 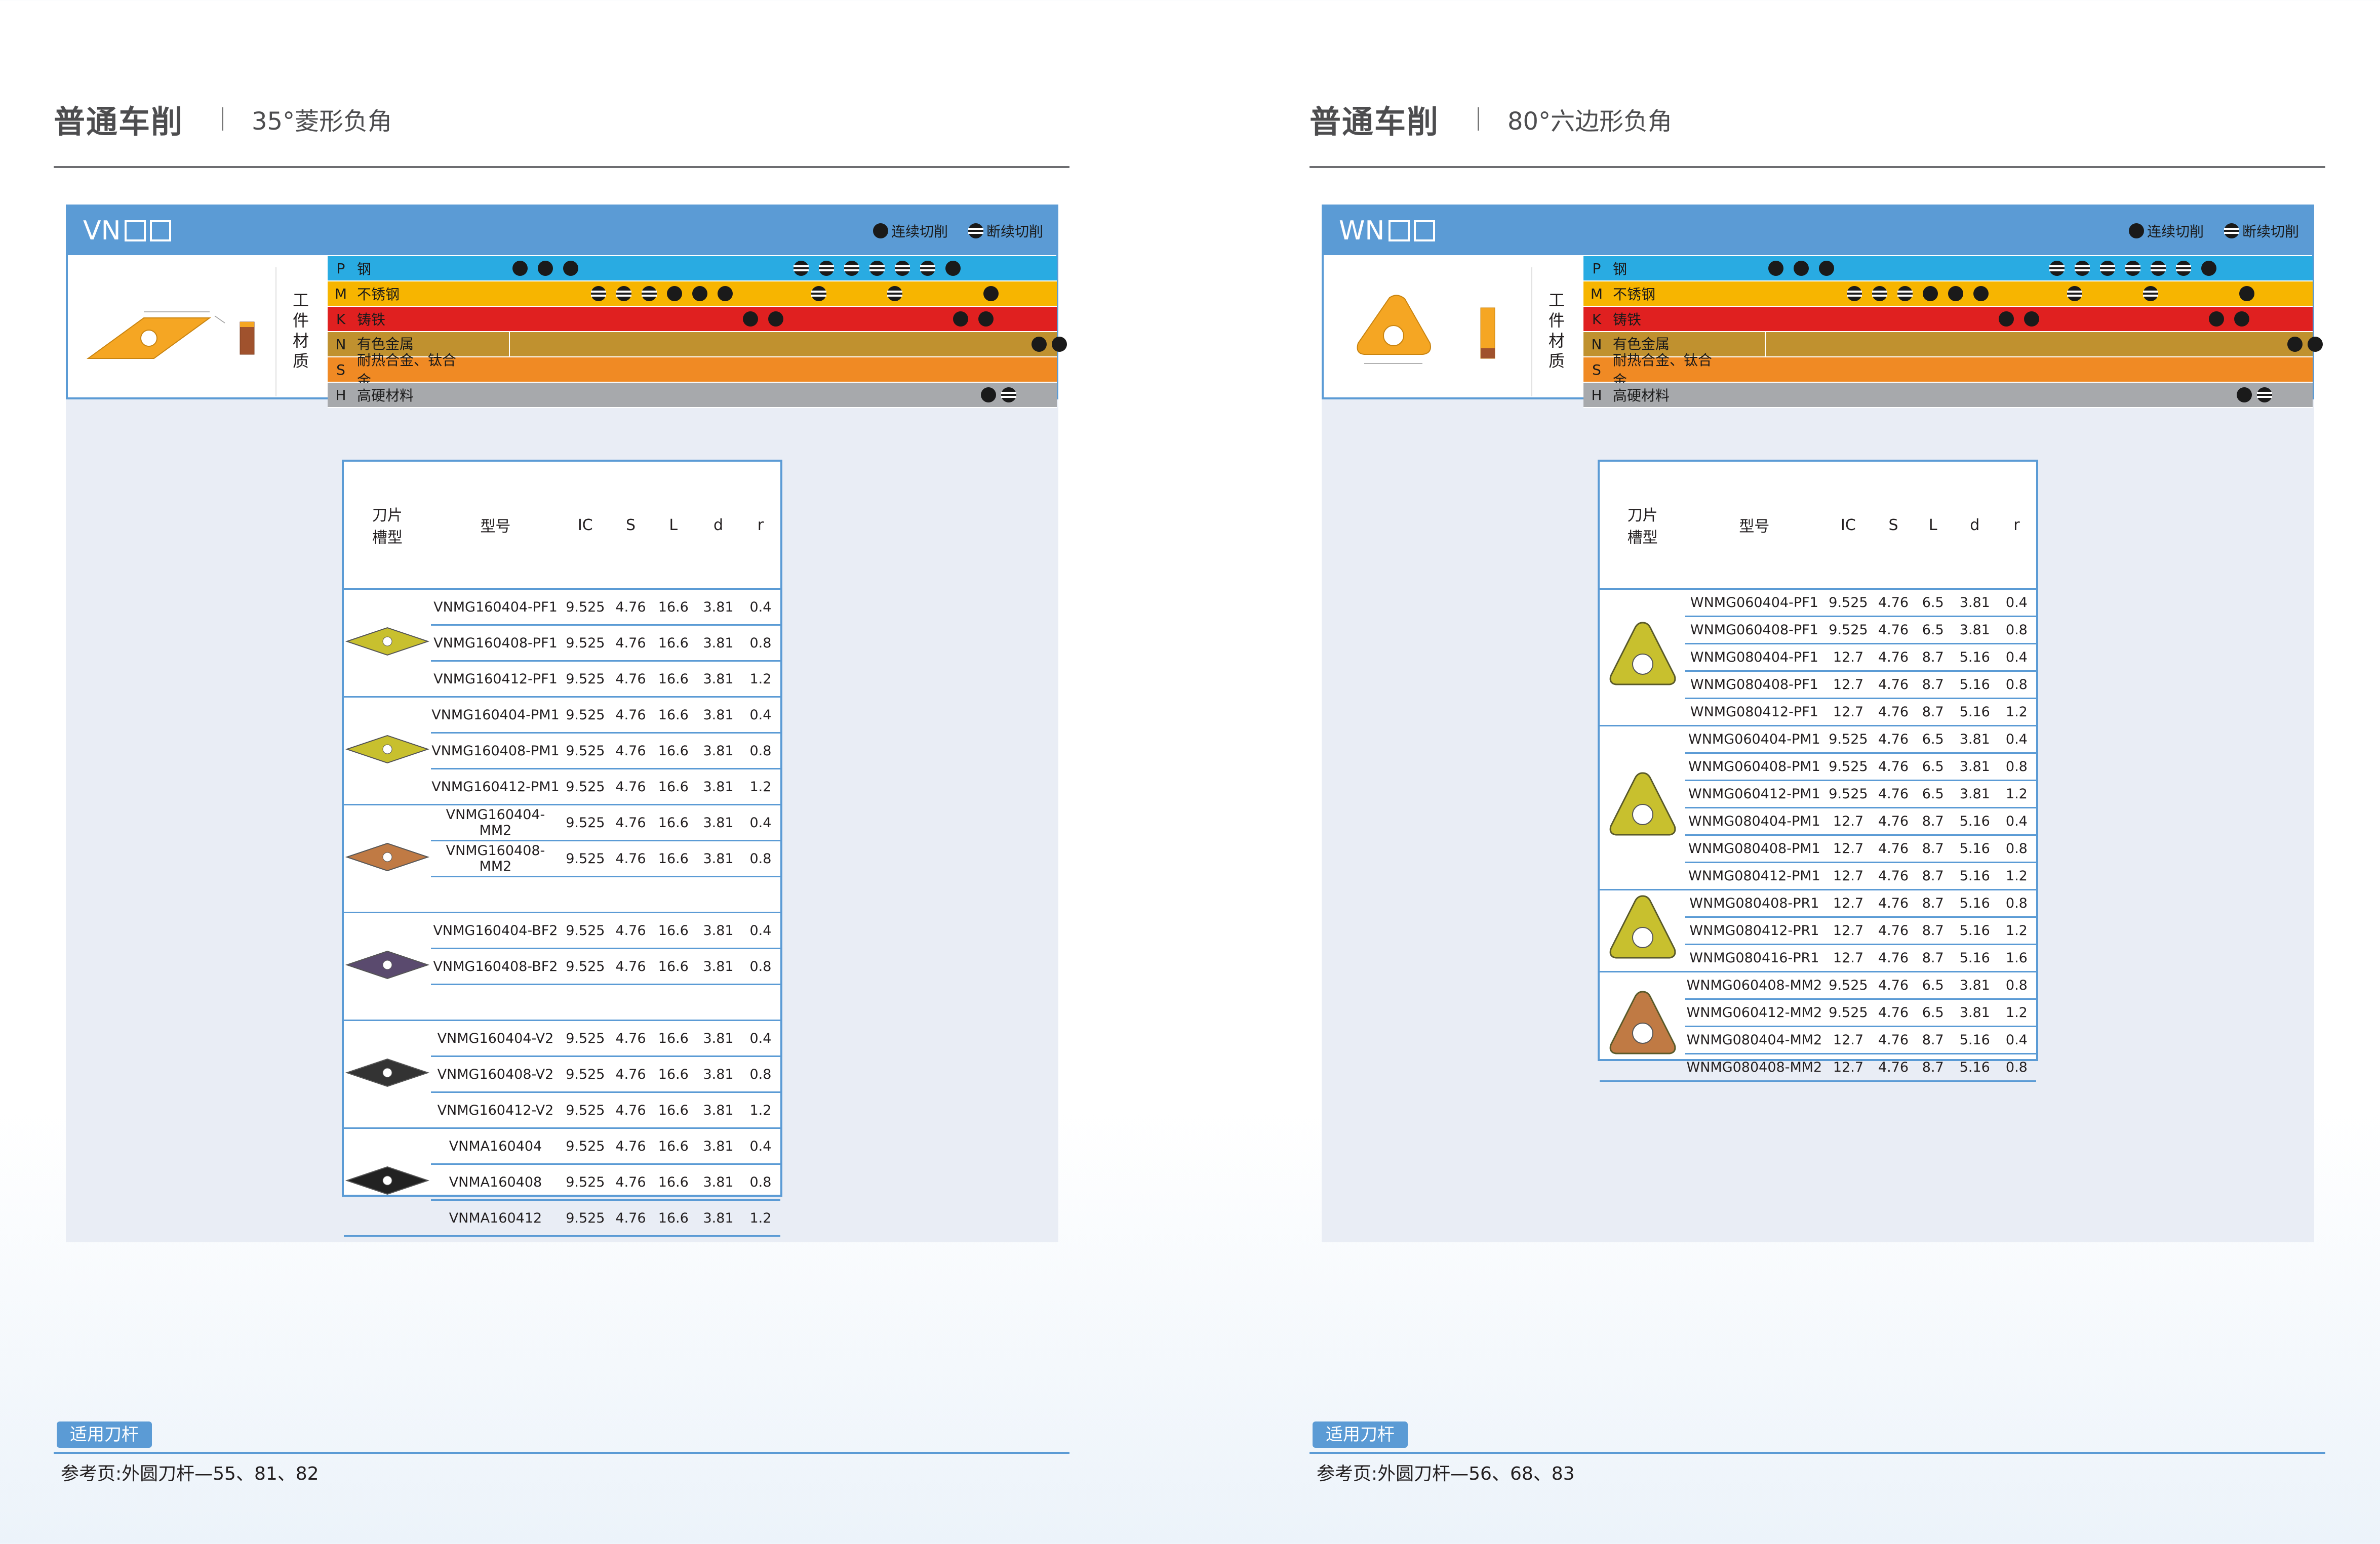 I want to click on model-cell: VNMA160404, so click(x=495, y=1146).